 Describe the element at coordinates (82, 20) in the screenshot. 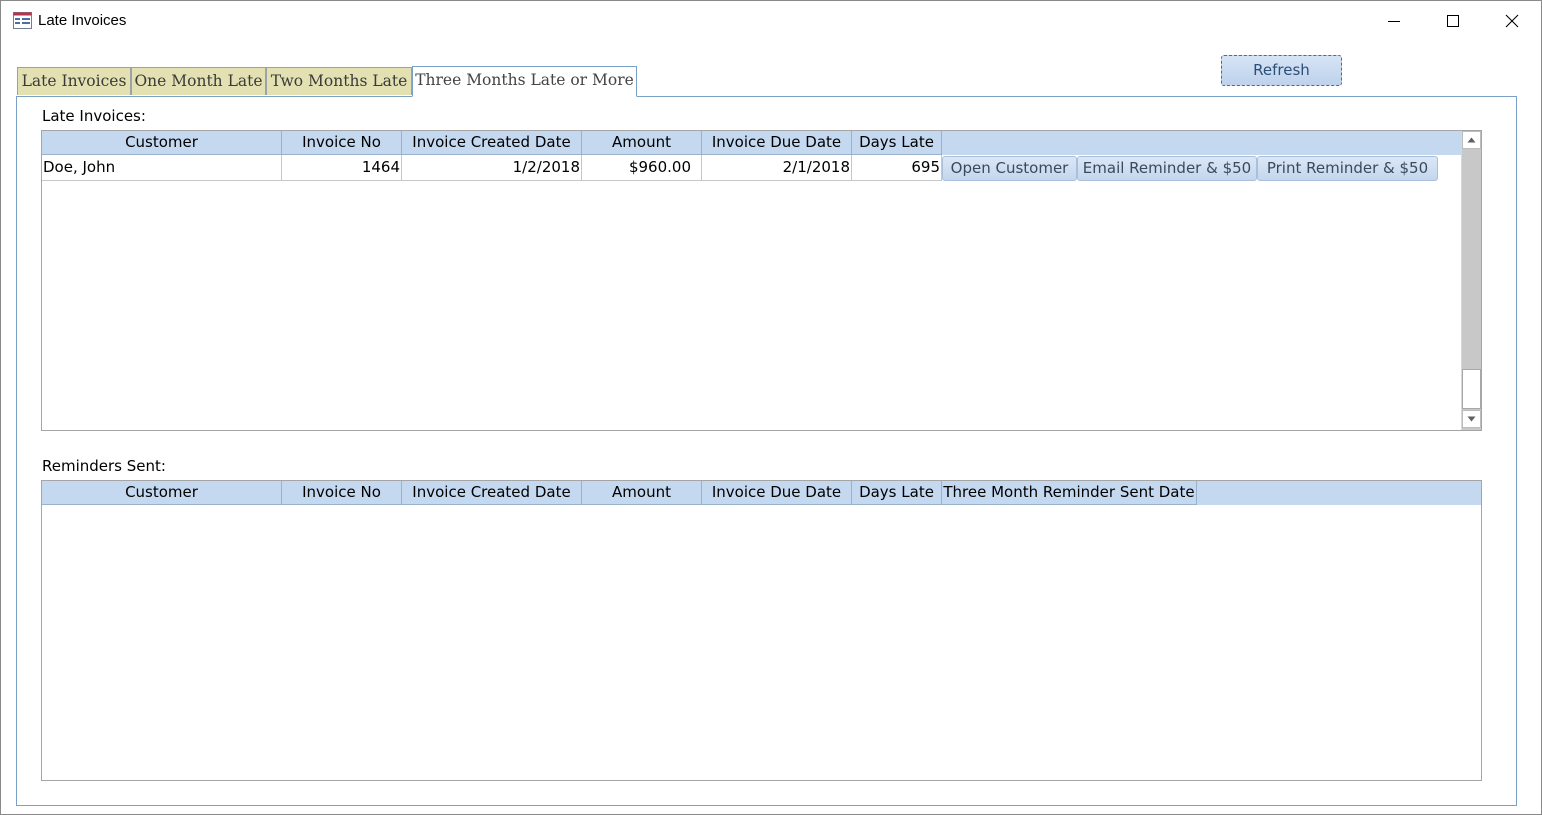

I see `window-title: Late Invoices` at that location.